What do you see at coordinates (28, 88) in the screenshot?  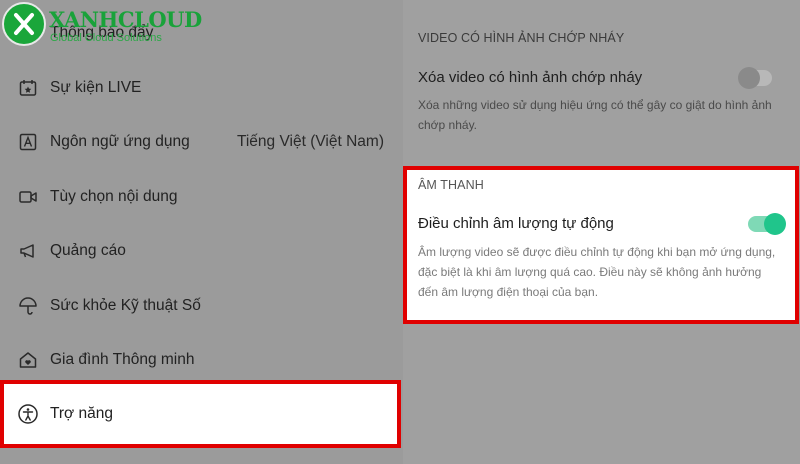 I see `calendar-icon` at bounding box center [28, 88].